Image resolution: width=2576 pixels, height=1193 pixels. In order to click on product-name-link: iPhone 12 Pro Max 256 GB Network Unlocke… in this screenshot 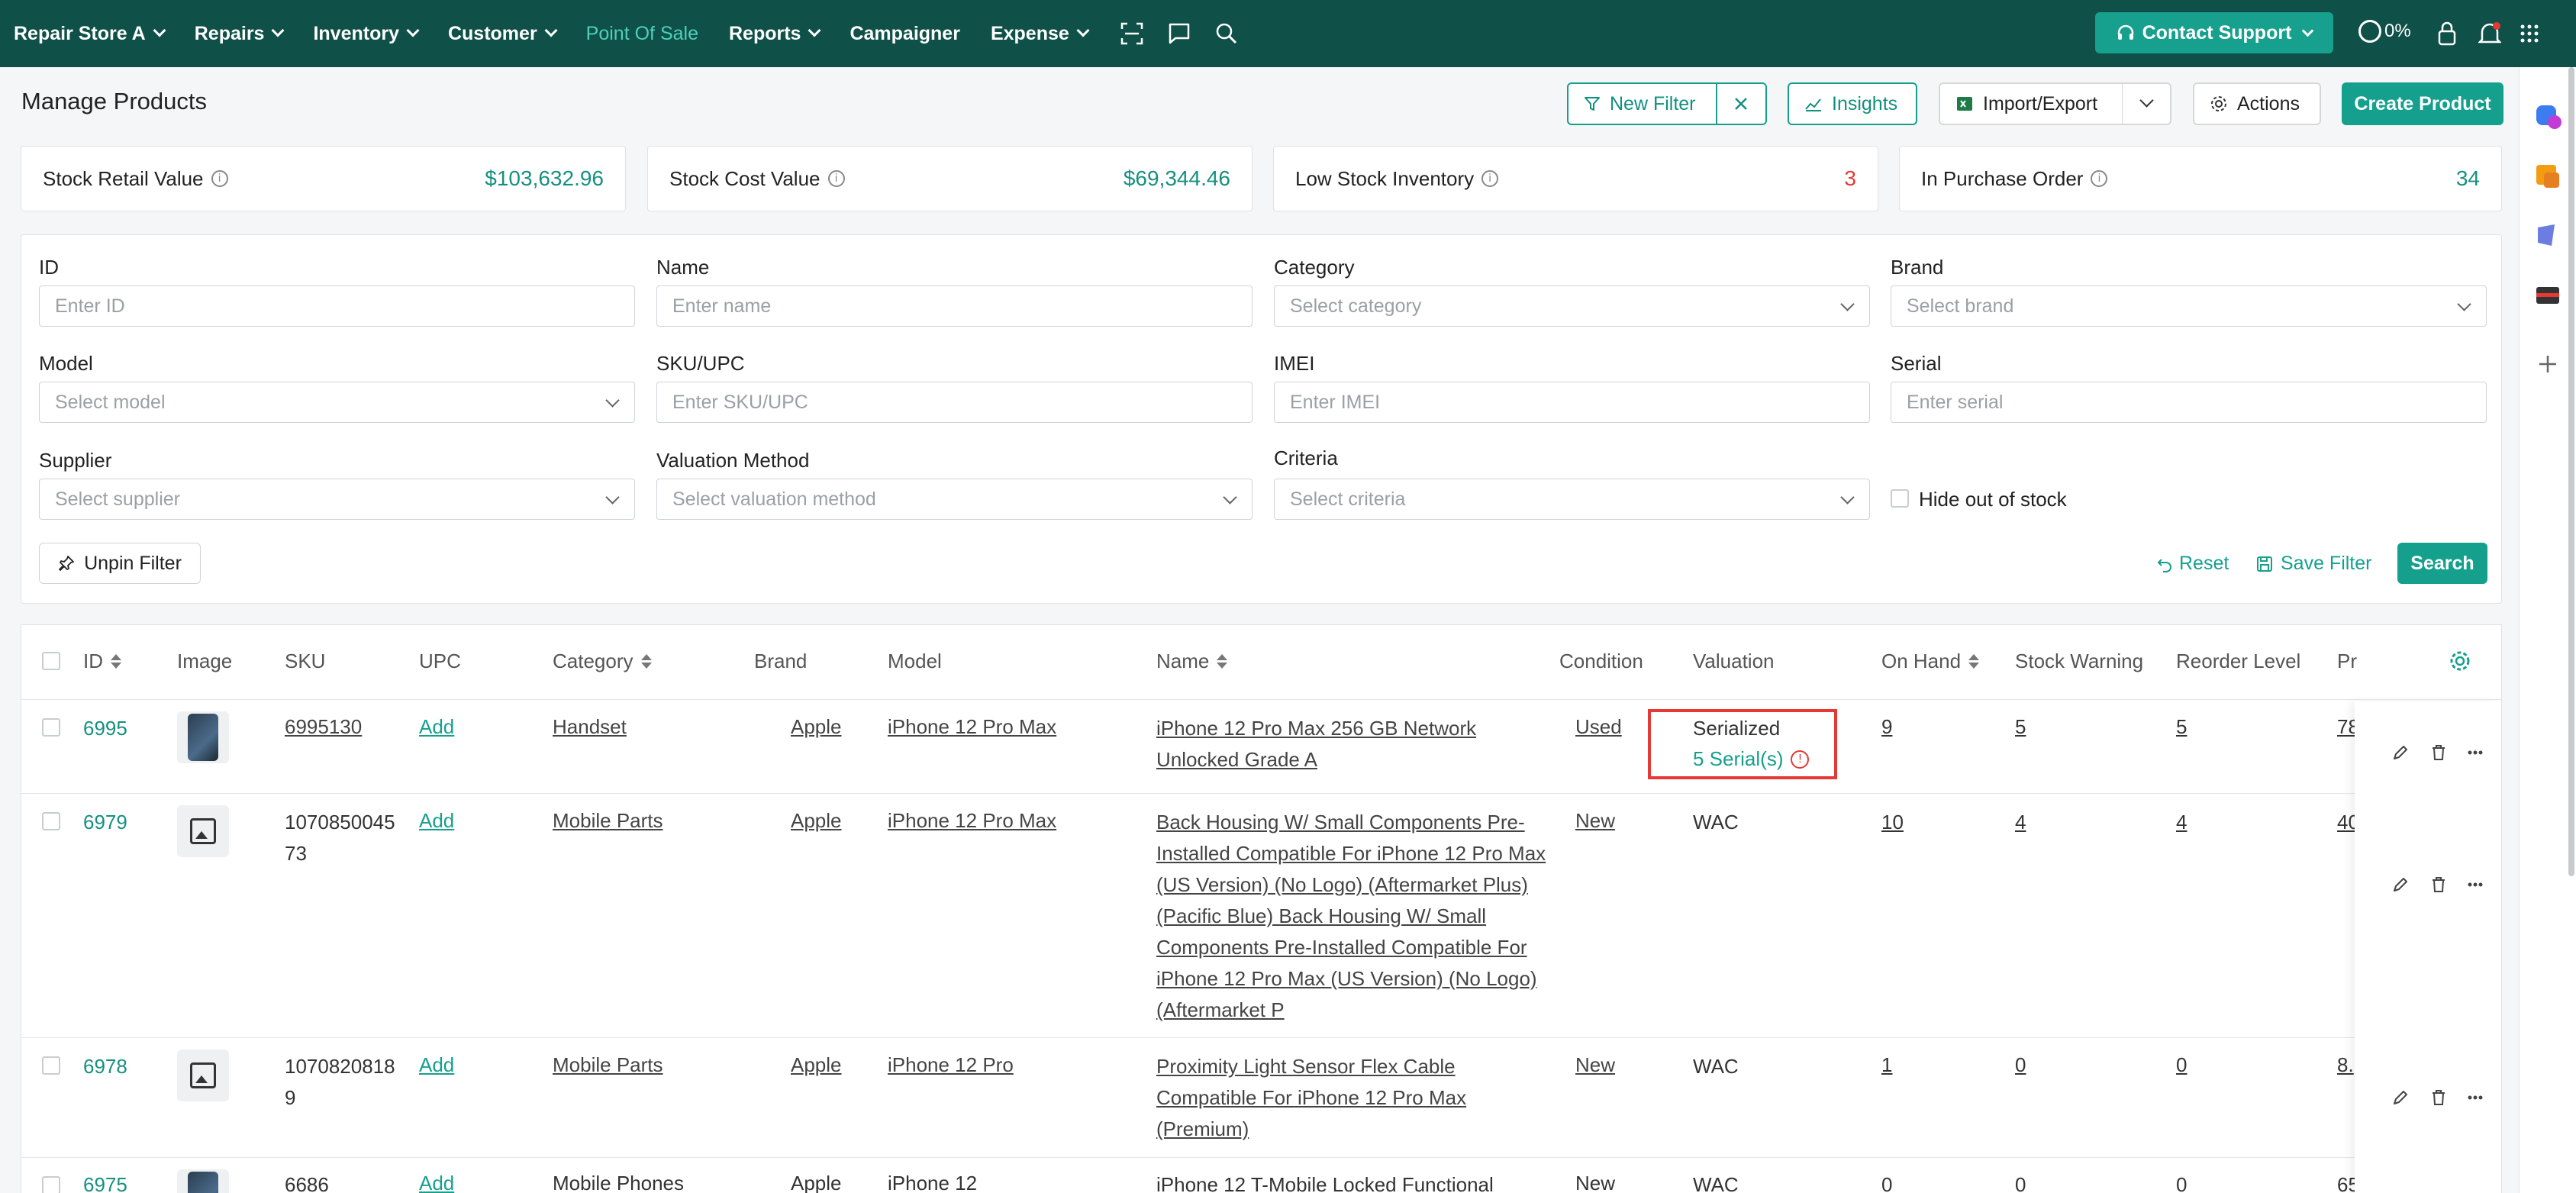, I will do `click(1316, 744)`.